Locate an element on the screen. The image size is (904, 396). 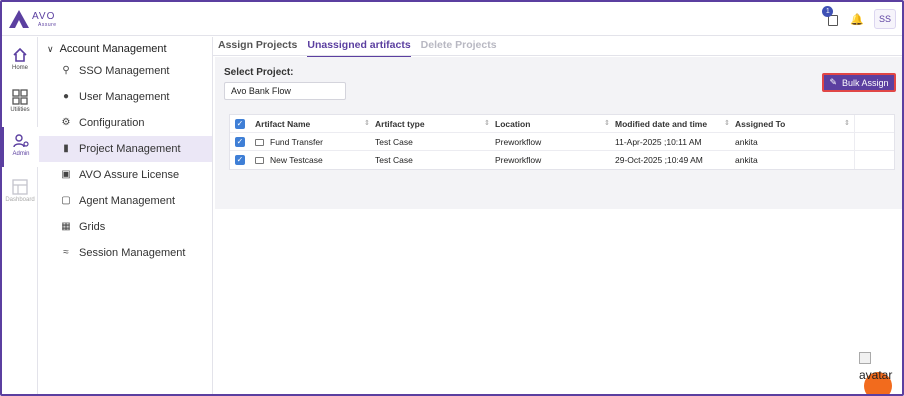
sidebar-item-users: ● User Management is located at coordinates (125, 97).